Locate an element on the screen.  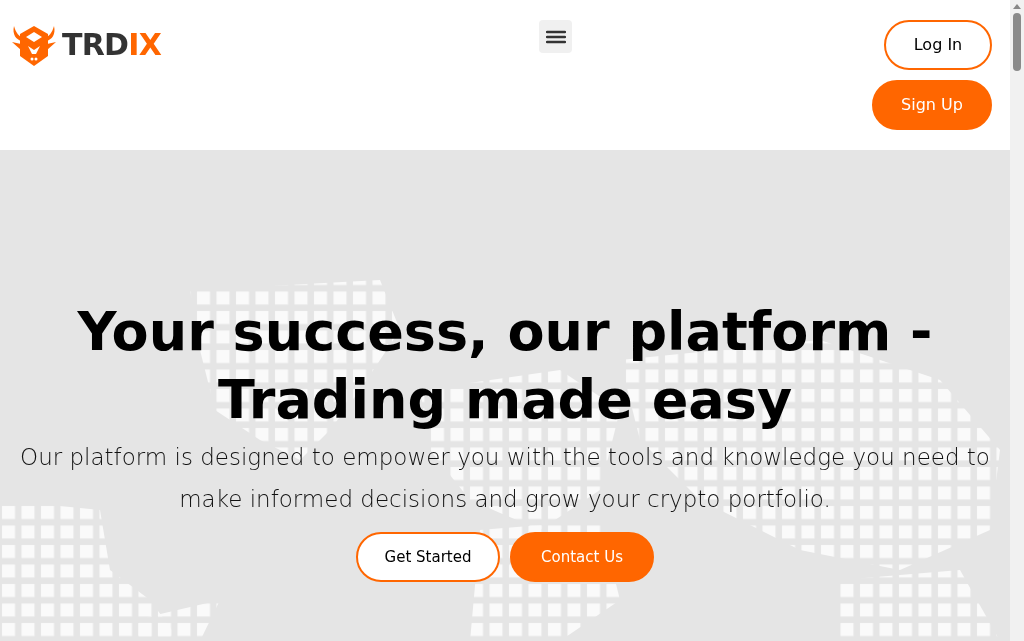
outline-button: Log In is located at coordinates (938, 45).